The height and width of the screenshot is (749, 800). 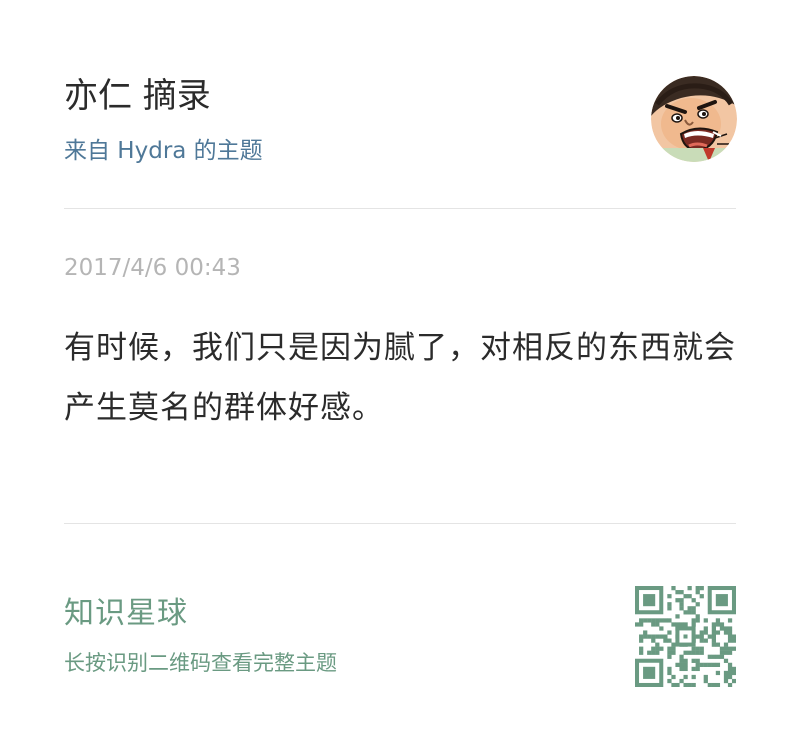 What do you see at coordinates (137, 96) in the screenshot?
I see `author-title: 亦仁 摘录` at bounding box center [137, 96].